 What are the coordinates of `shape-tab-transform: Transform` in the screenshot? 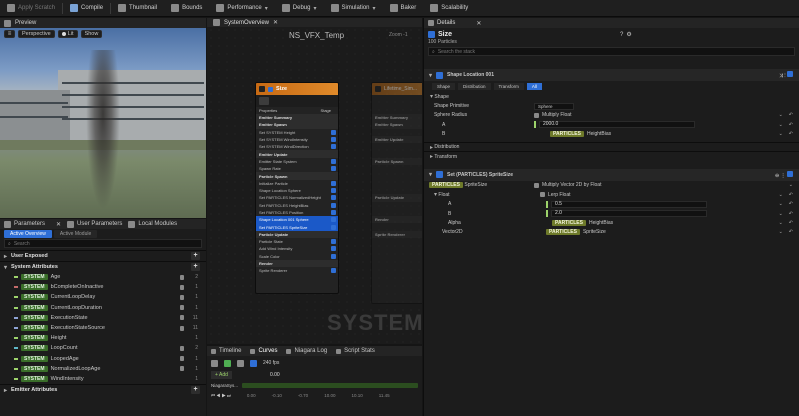 It's located at (508, 86).